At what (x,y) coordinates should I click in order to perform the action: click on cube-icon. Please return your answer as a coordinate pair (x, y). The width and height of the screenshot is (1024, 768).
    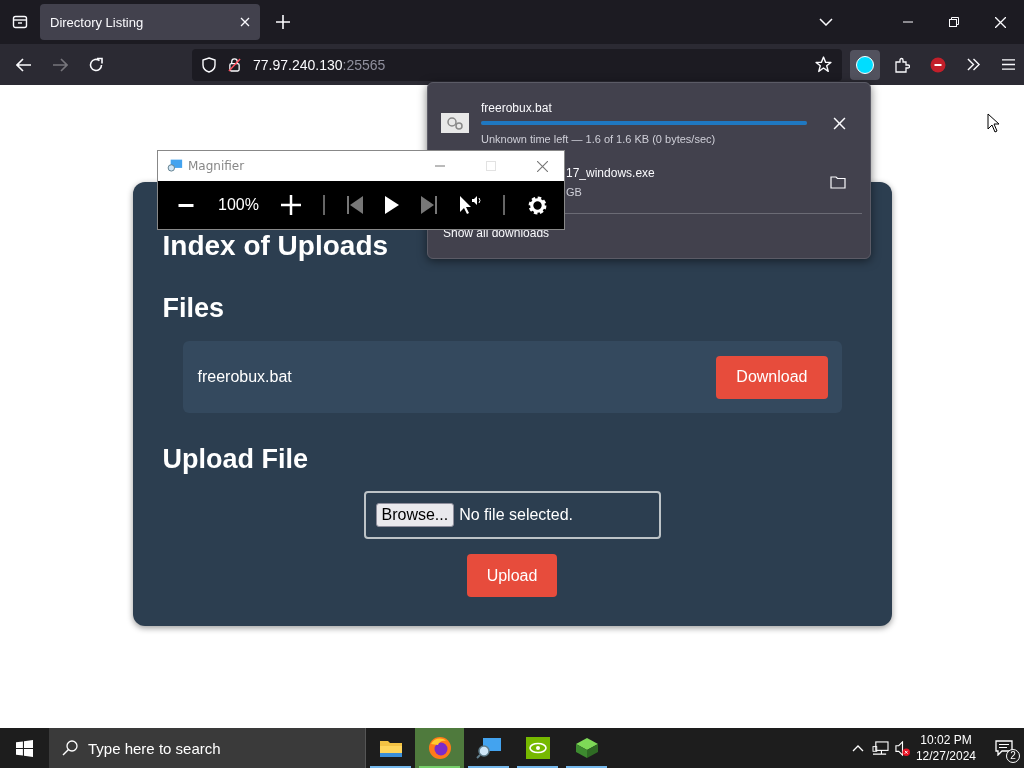
    Looking at the image, I should click on (586, 748).